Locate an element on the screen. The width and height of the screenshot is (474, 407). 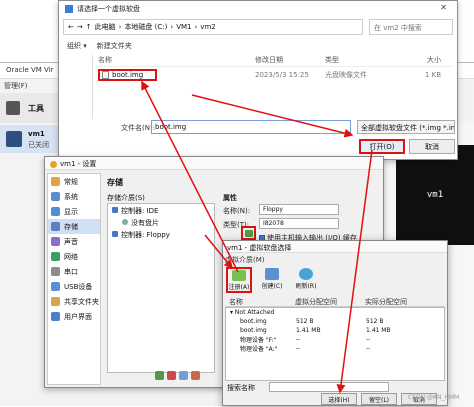
breadcrumb-3: vm2 is located at coordinates (207, 27).